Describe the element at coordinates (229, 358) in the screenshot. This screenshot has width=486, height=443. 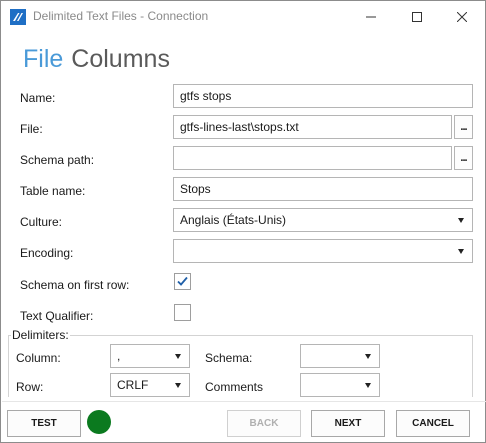
I see `schema-delimiter-label: Schema:` at that location.